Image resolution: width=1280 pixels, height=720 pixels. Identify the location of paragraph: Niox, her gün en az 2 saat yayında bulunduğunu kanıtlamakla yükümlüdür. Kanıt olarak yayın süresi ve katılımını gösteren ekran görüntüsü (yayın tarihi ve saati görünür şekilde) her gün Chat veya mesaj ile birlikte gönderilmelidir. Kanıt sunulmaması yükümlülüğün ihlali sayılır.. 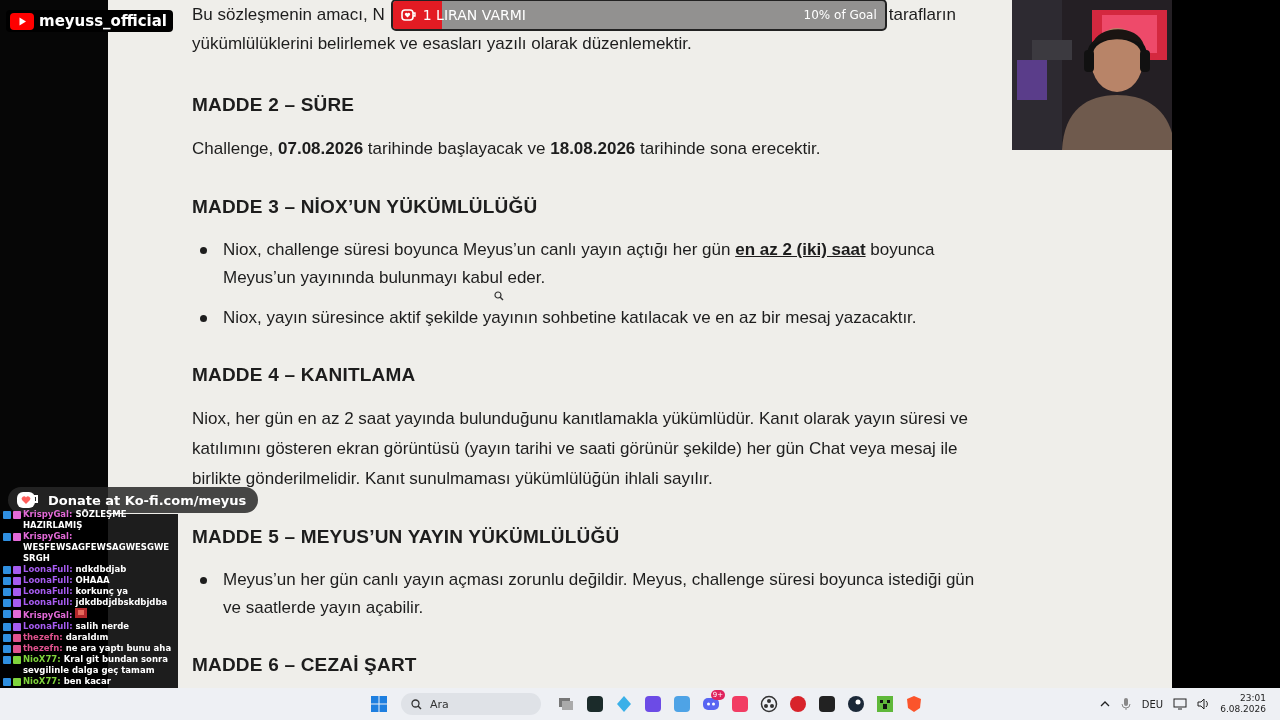
(580, 449).